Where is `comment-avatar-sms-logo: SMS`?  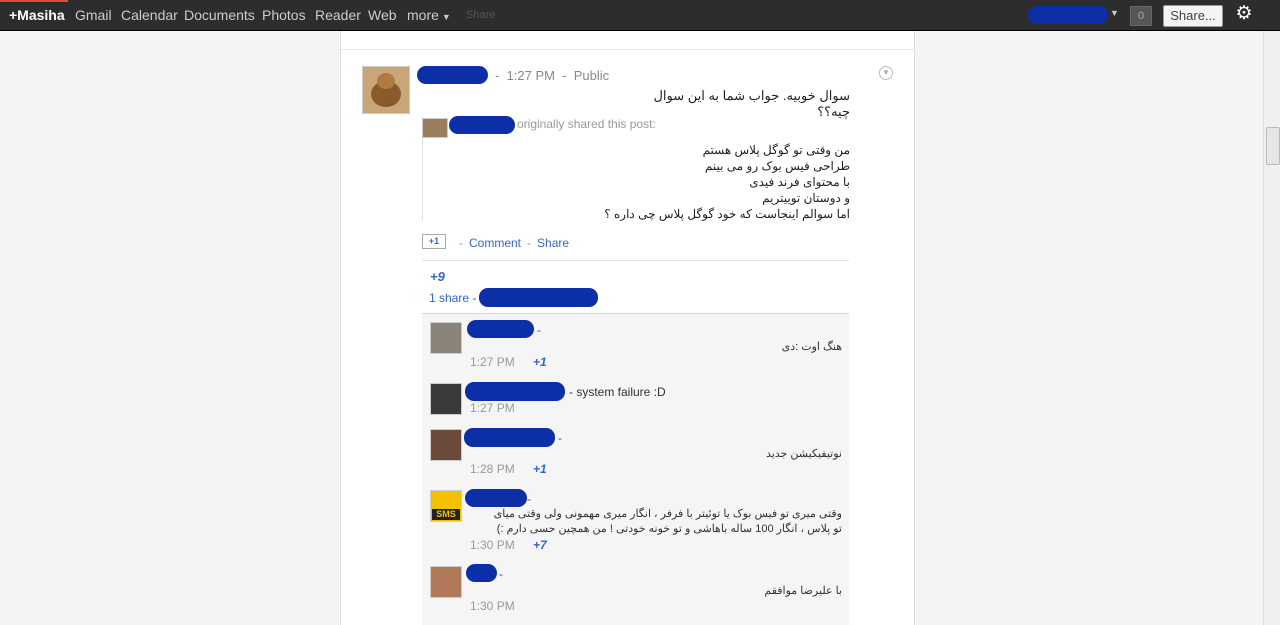
comment-avatar-sms-logo: SMS is located at coordinates (446, 506).